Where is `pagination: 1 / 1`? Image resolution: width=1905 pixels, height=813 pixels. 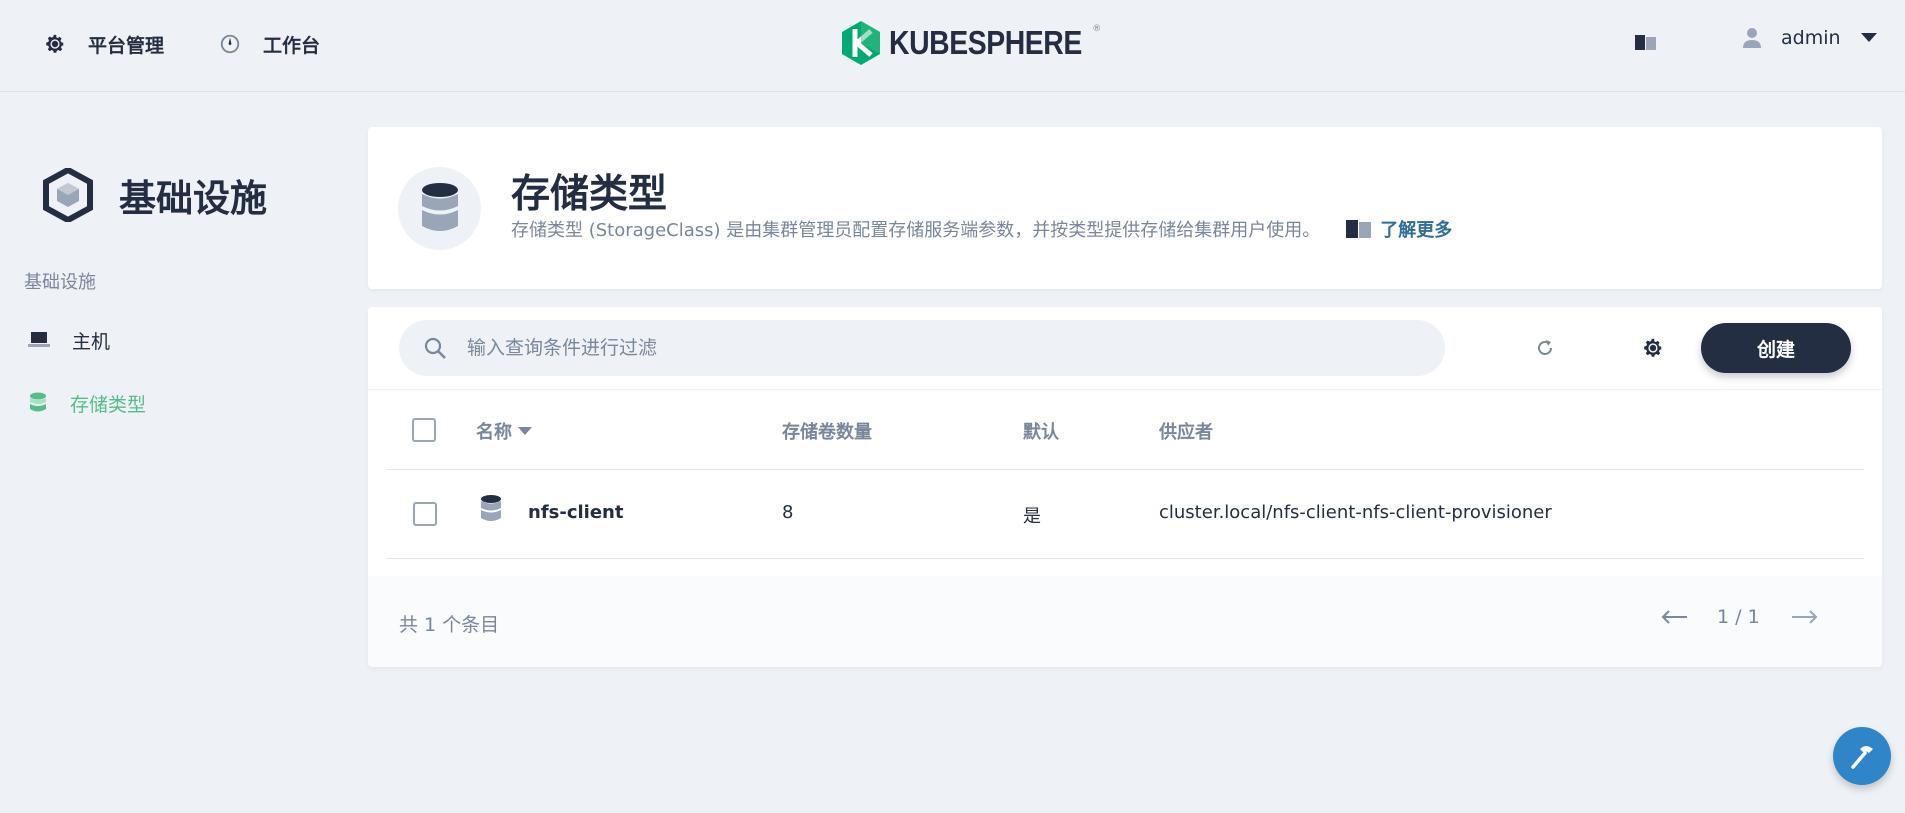 pagination: 1 / 1 is located at coordinates (1739, 617).